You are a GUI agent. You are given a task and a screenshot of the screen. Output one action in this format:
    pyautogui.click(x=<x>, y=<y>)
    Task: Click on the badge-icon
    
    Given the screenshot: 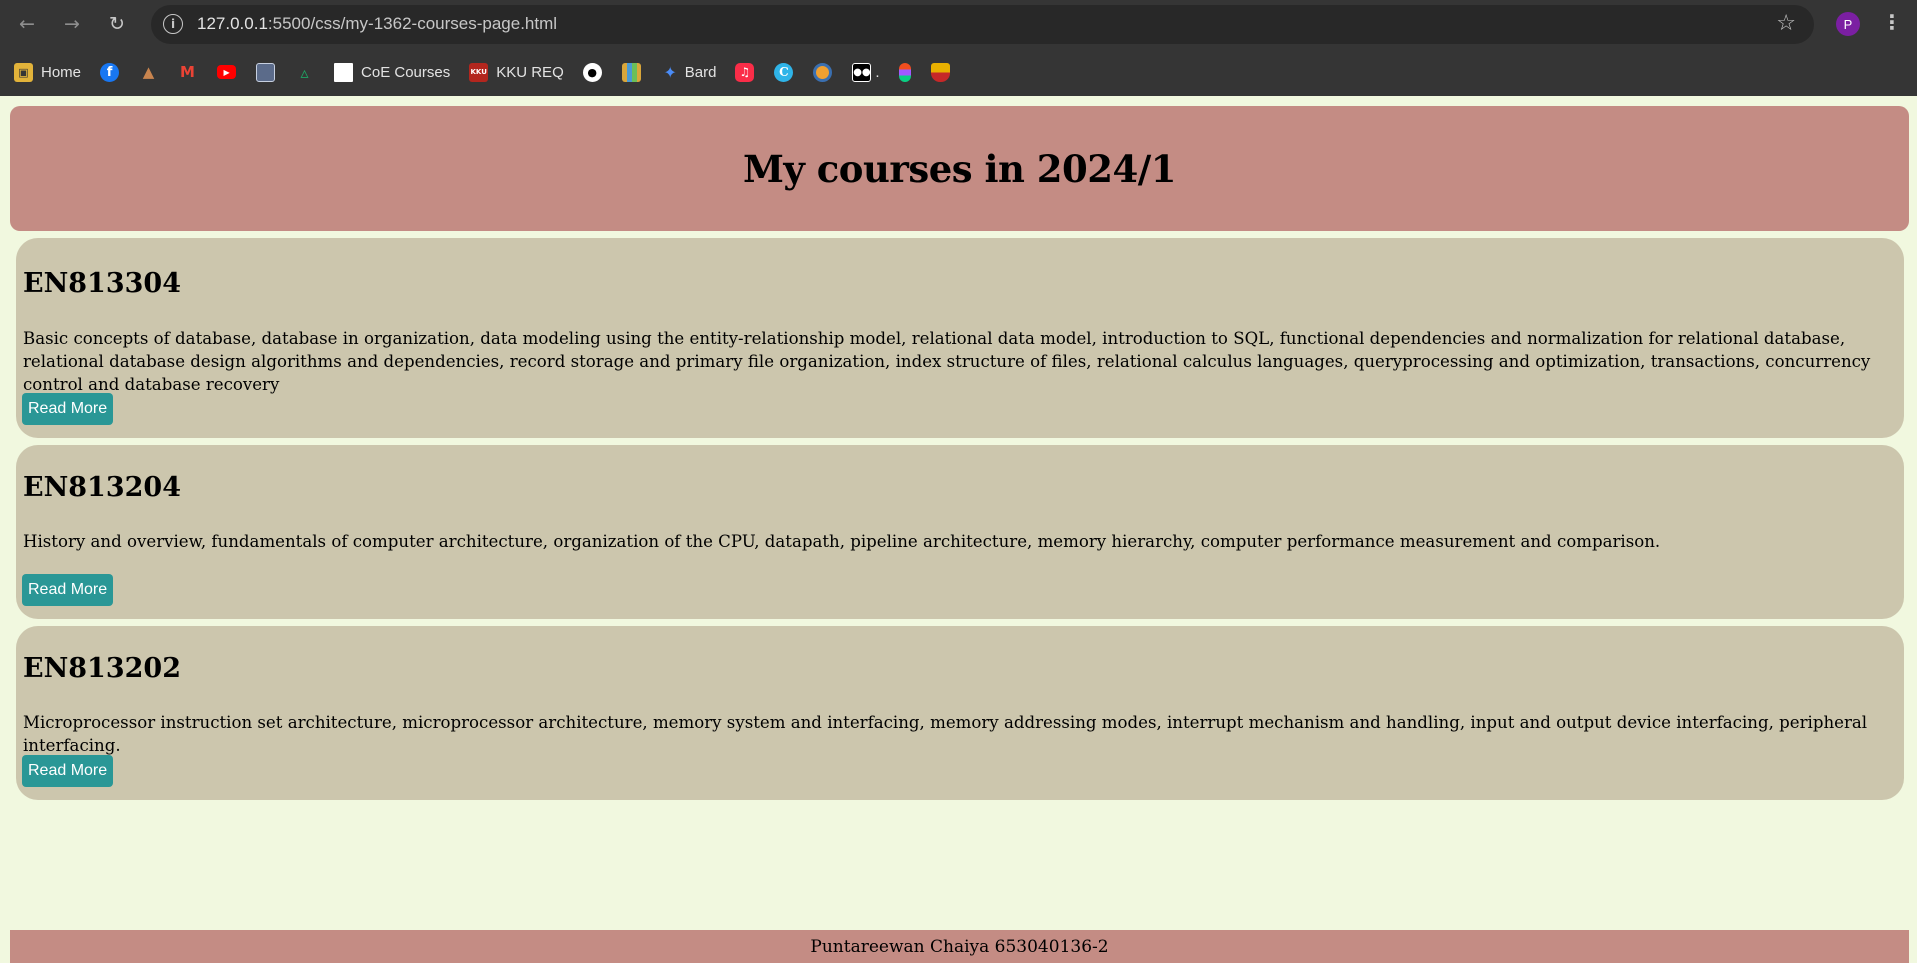 What is the action you would take?
    pyautogui.click(x=940, y=72)
    